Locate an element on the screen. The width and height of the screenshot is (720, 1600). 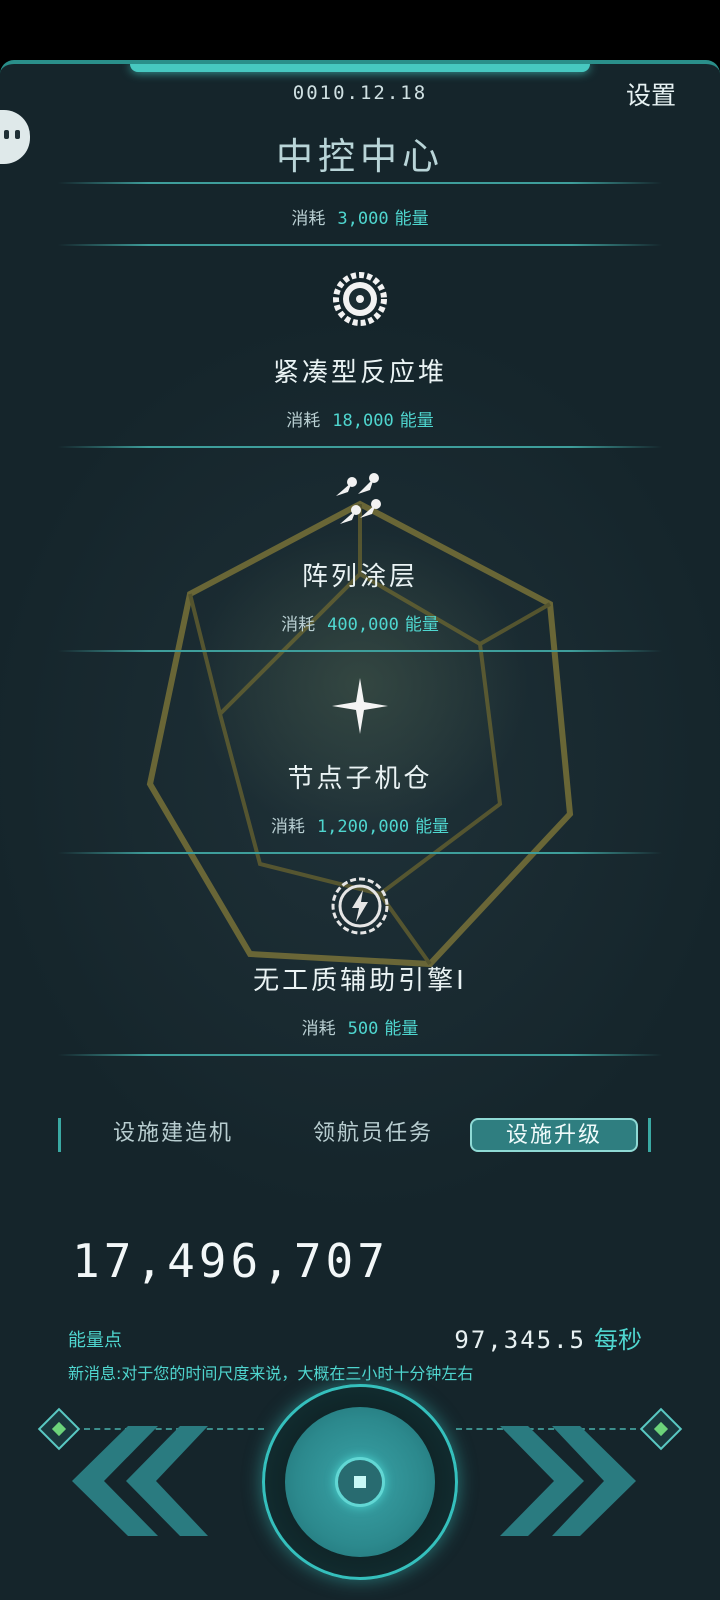
tab-bar: 设施建造机 领航员任务 设施升级 is located at coordinates (360, 1138).